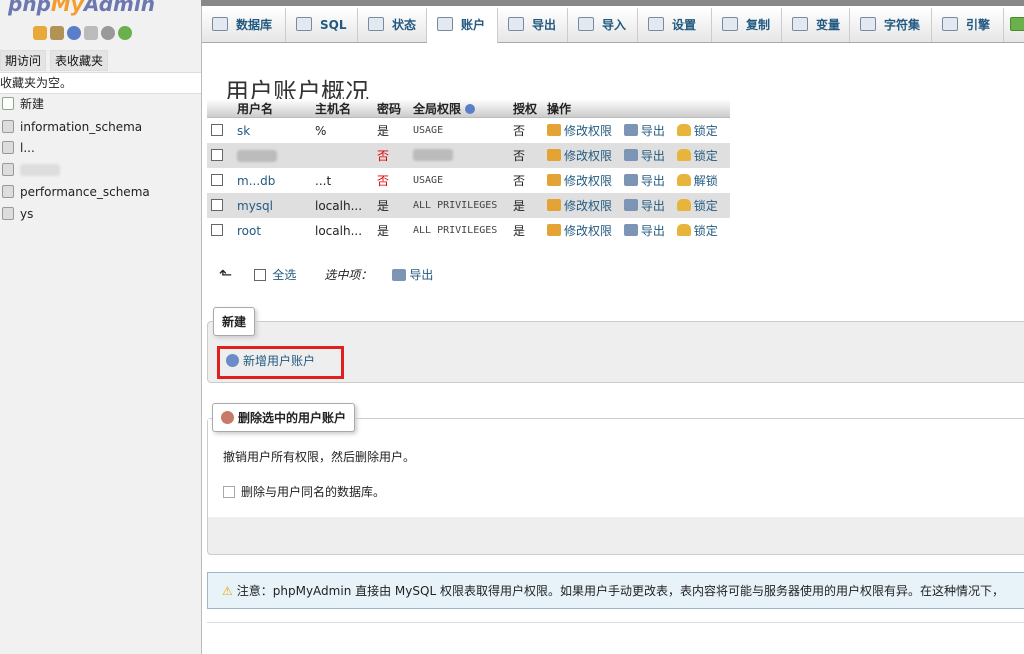 The image size is (1024, 654). What do you see at coordinates (322, 25) in the screenshot?
I see `tab-sql: SQL` at bounding box center [322, 25].